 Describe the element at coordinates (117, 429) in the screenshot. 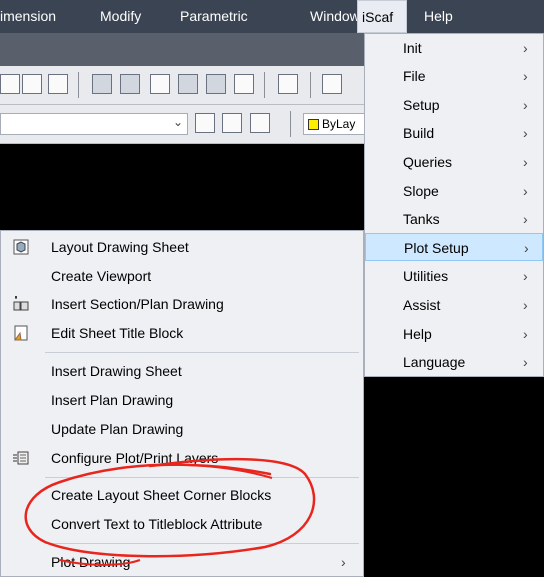

I see `item-label: Update Plan Drawing` at that location.